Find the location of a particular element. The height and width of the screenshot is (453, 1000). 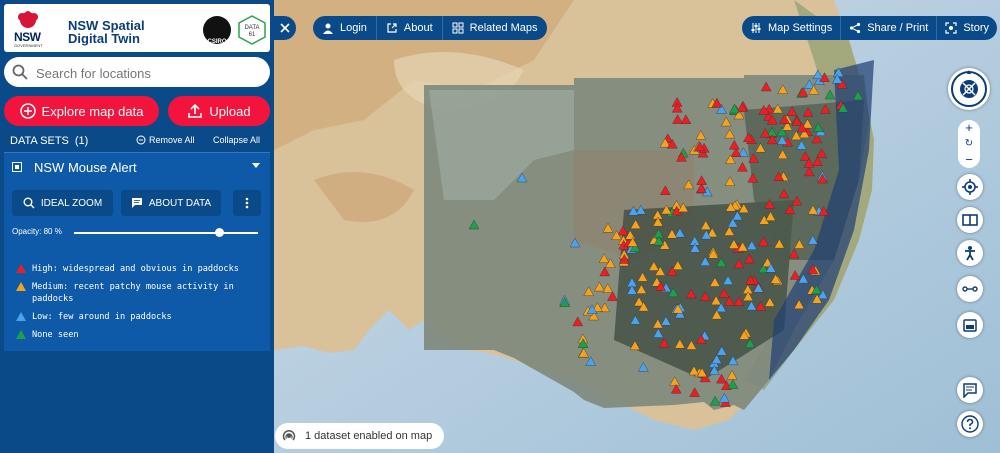

about-label: About is located at coordinates (418, 28).